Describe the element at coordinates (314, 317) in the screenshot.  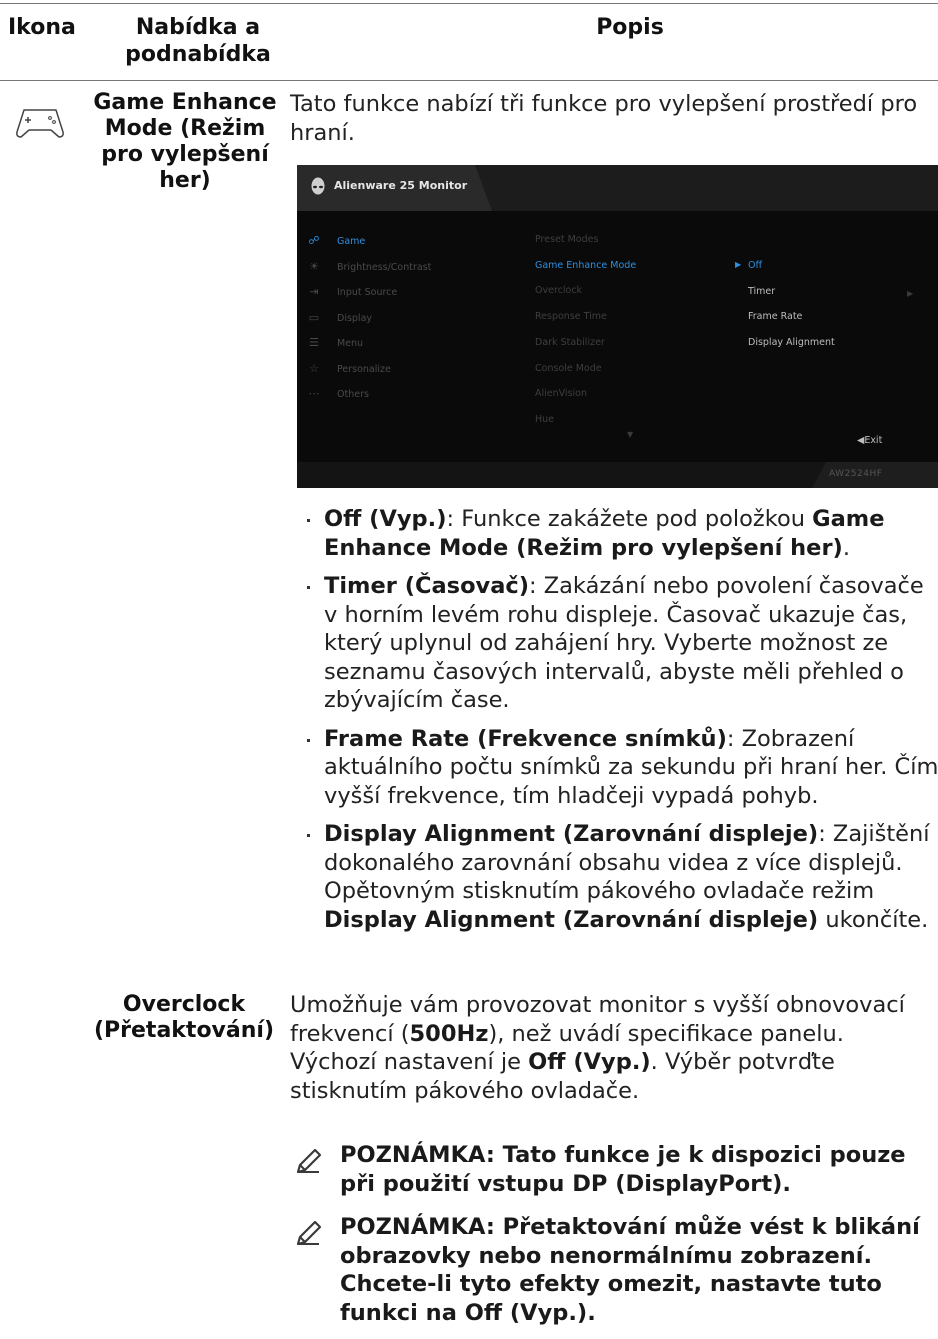
I see `display-icon: ▭` at that location.